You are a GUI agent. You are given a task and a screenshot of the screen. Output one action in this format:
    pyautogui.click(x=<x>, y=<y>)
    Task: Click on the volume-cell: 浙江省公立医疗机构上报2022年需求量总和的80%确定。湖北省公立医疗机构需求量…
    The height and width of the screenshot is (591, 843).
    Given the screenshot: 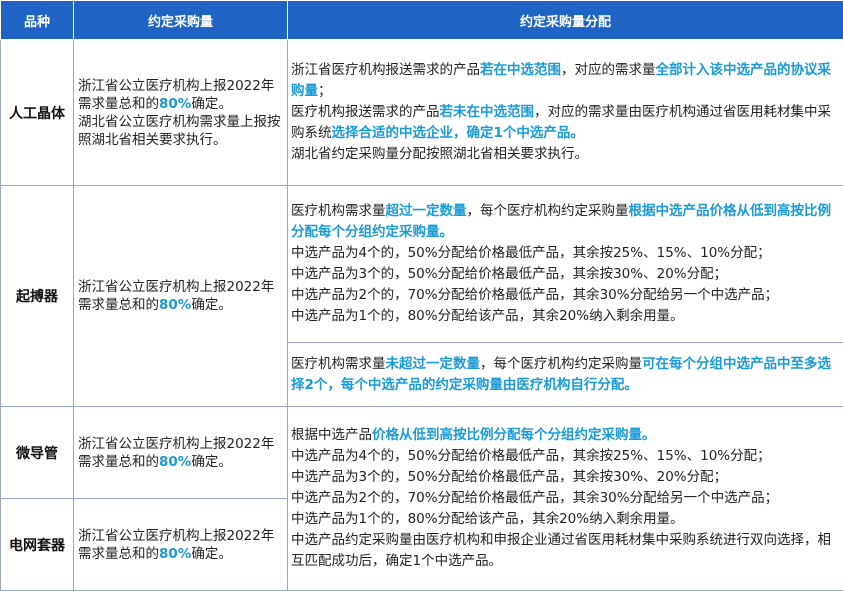 What is the action you would take?
    pyautogui.click(x=181, y=113)
    